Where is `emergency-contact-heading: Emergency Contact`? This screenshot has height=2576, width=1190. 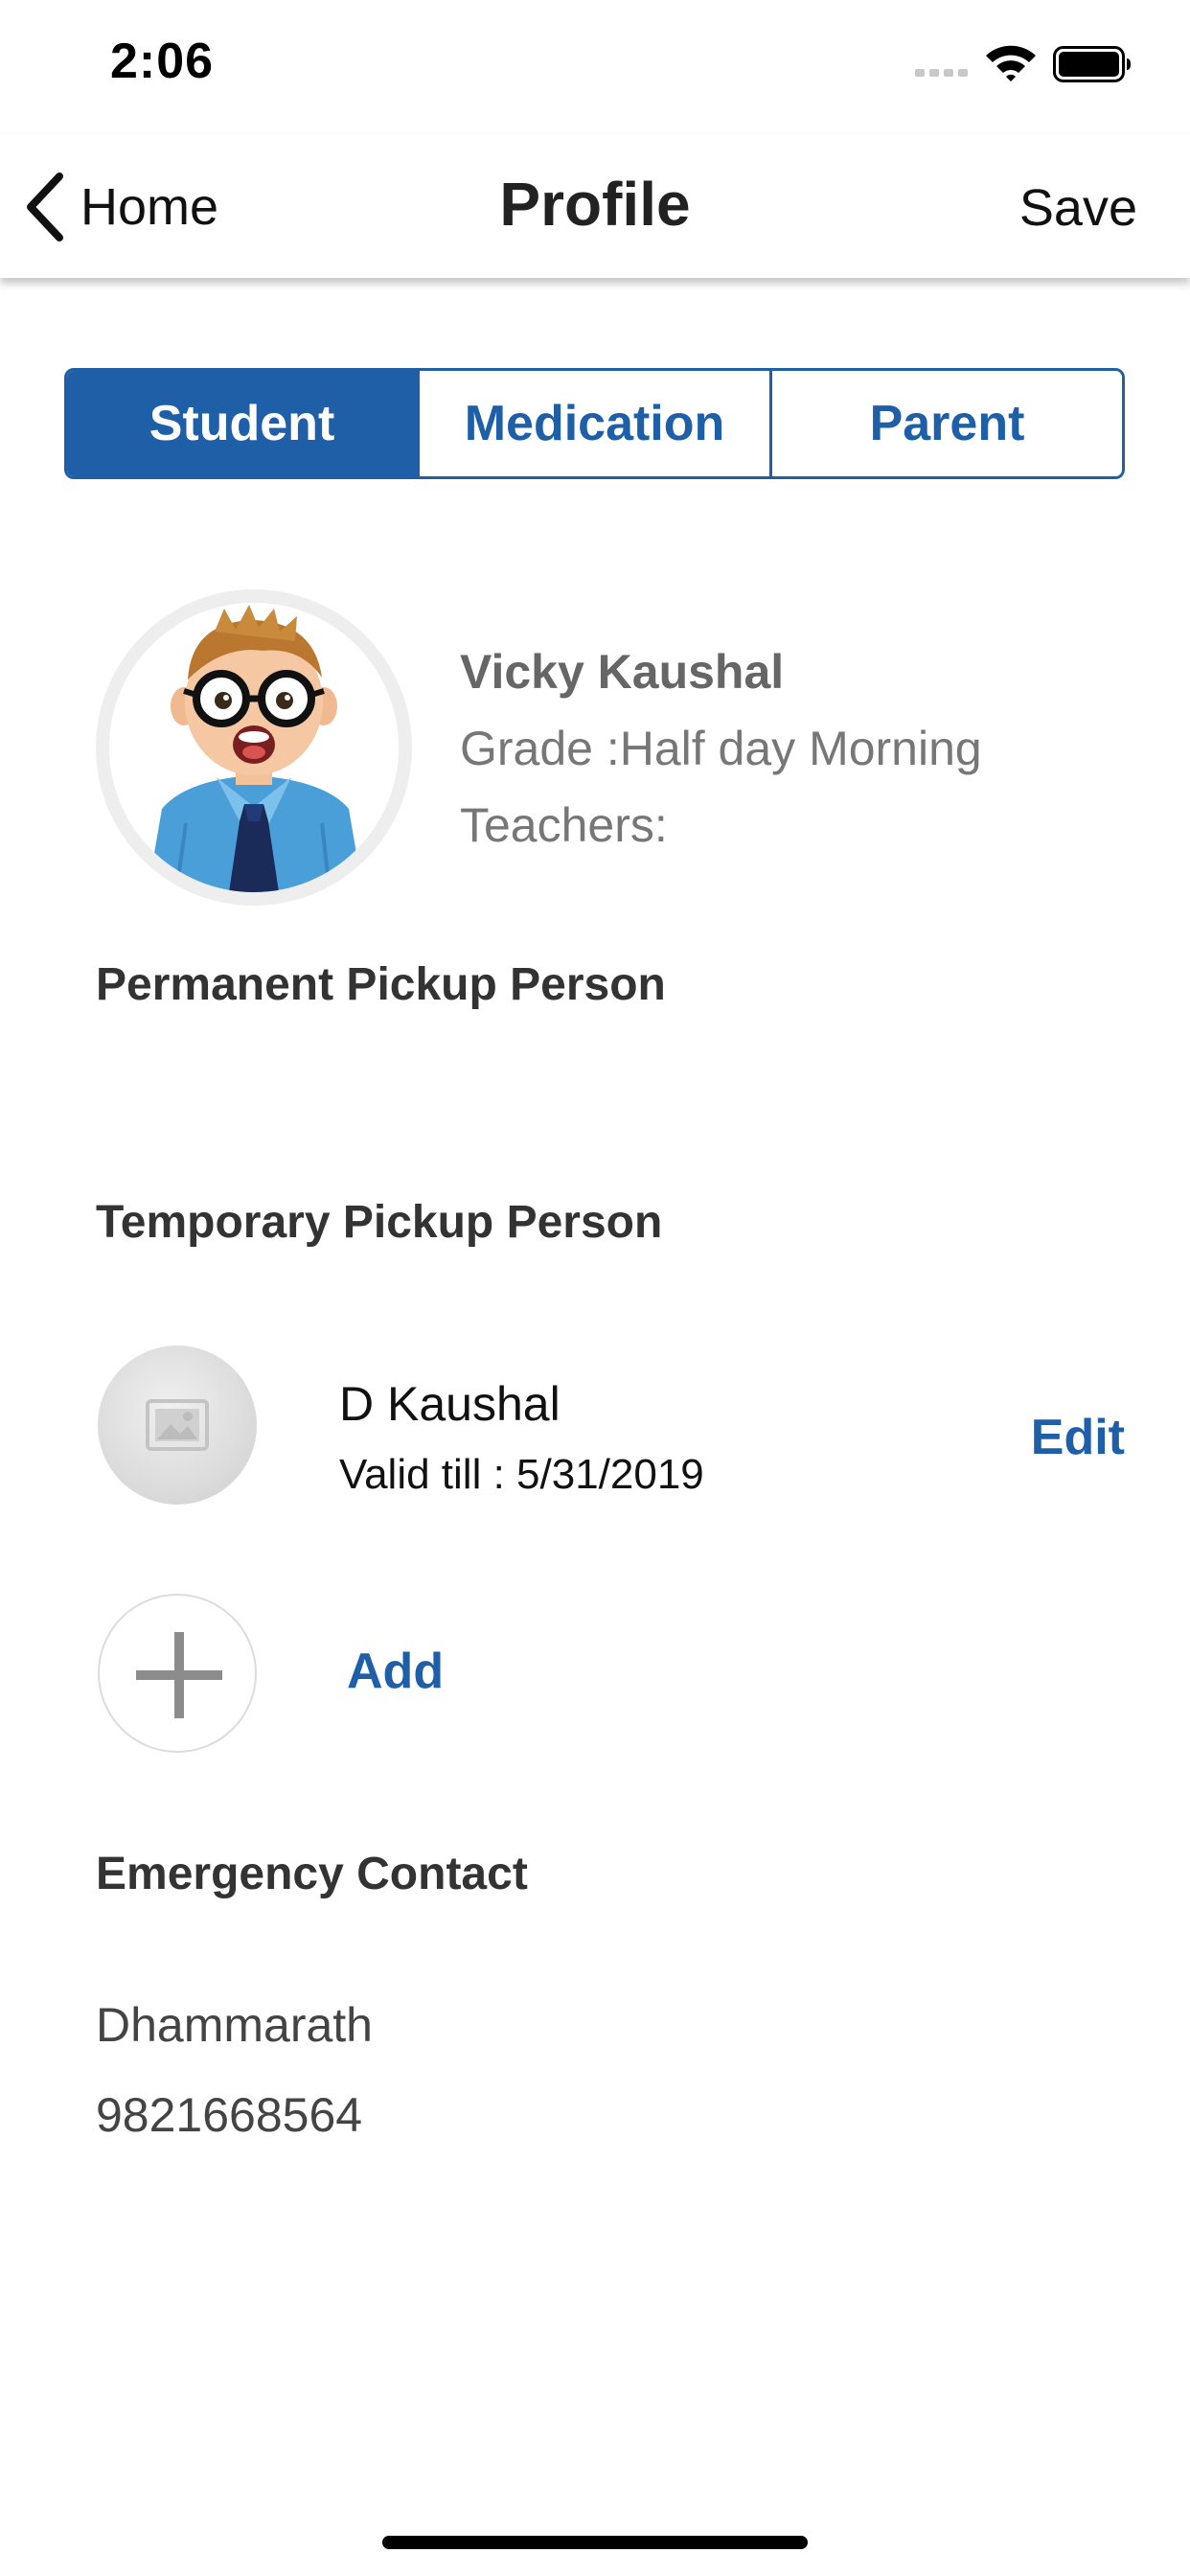
emergency-contact-heading: Emergency Contact is located at coordinates (312, 1874).